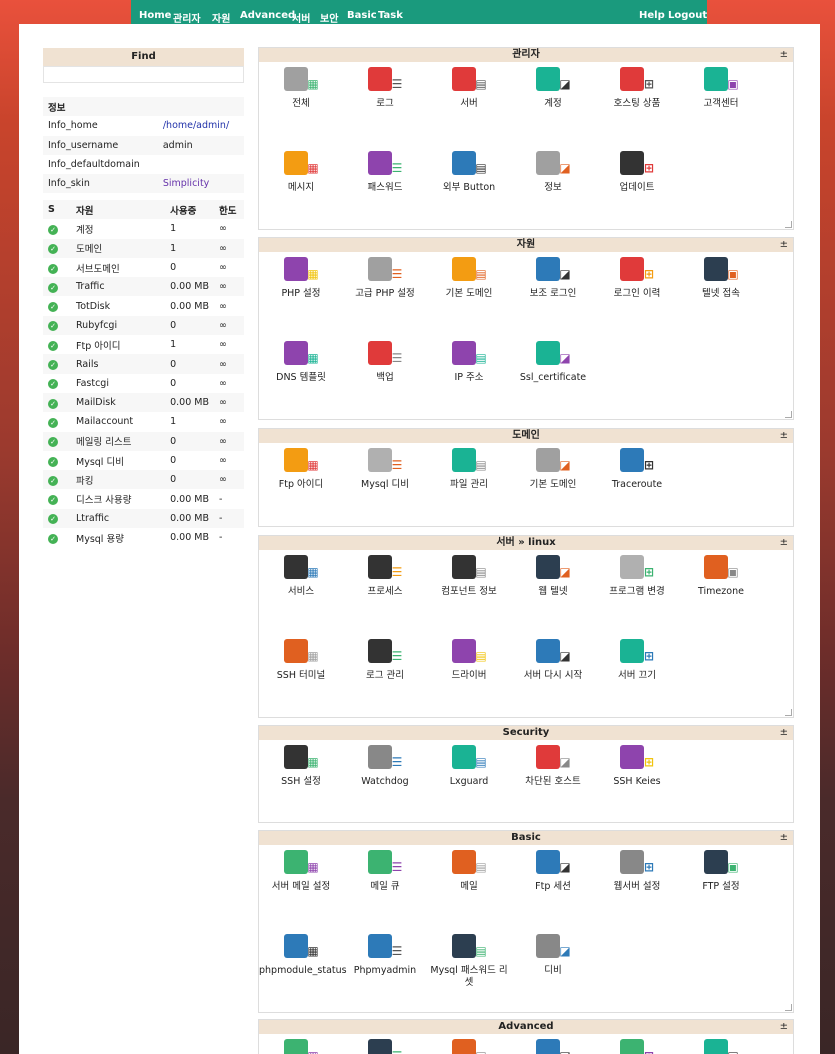 This screenshot has width=835, height=1054. What do you see at coordinates (100, 539) in the screenshot?
I see `resource-name: Mysql 용량` at bounding box center [100, 539].